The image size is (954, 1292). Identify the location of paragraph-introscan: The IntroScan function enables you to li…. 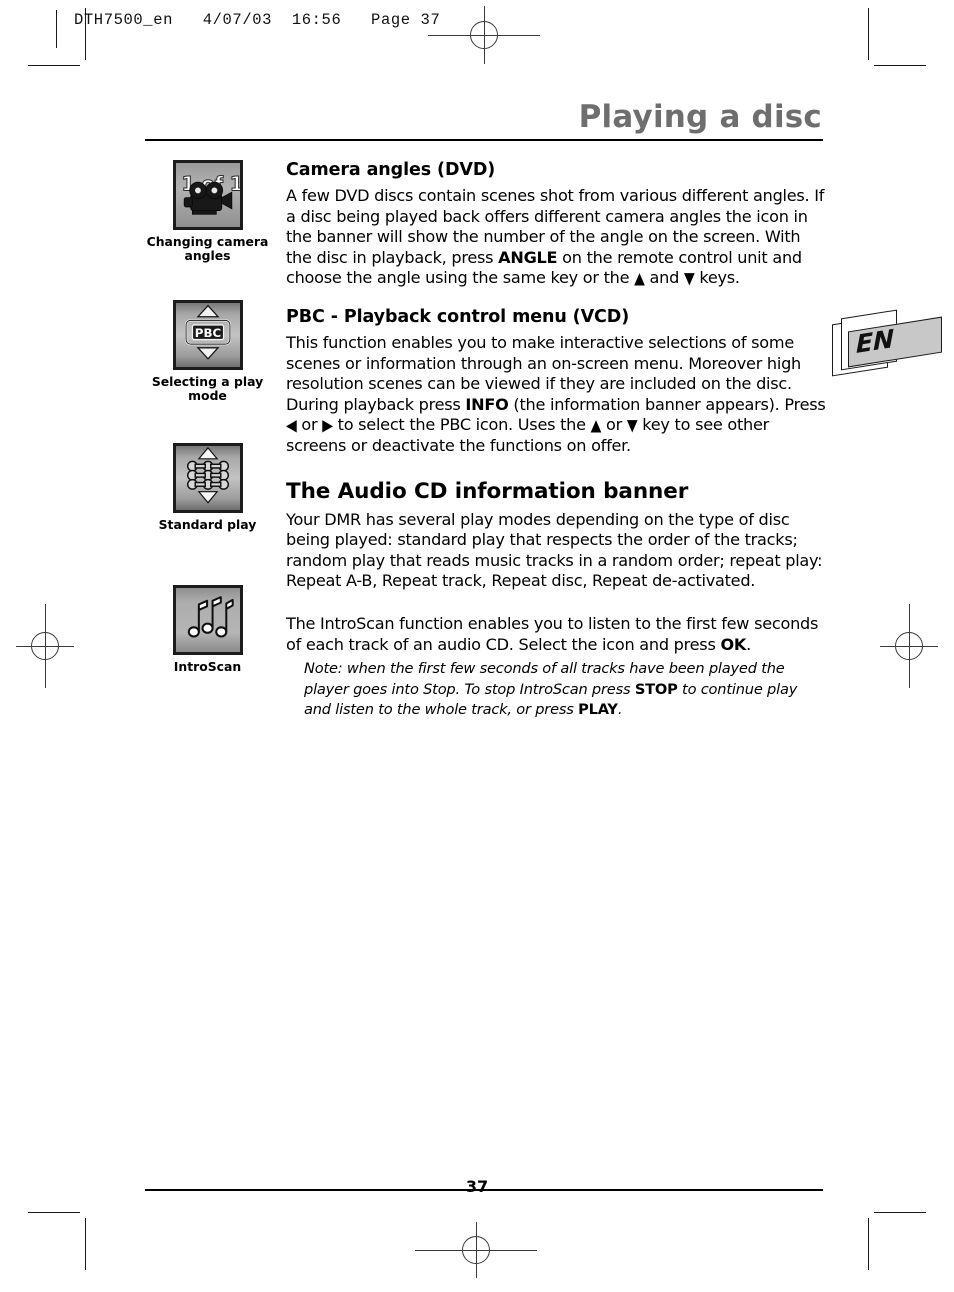
(552, 633).